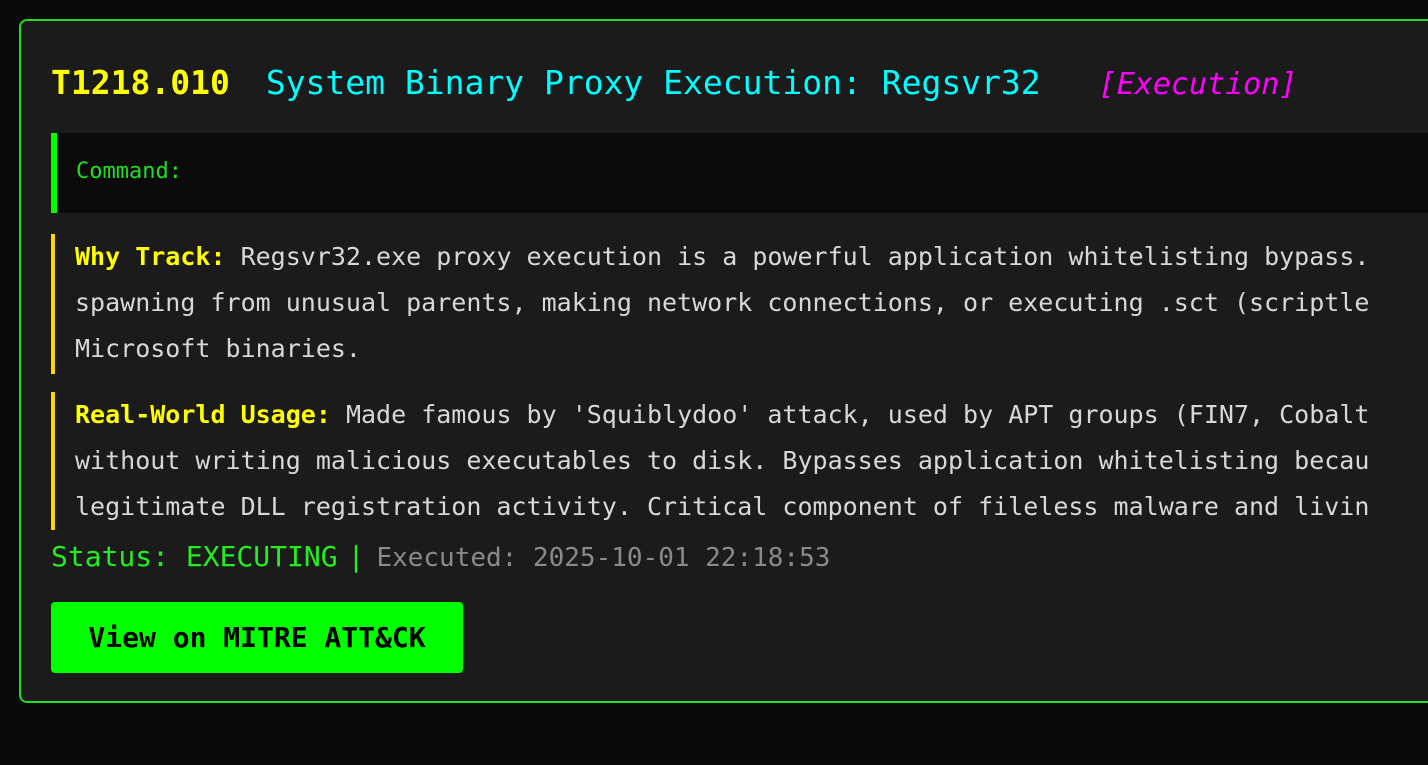 The image size is (1428, 765). Describe the element at coordinates (218, 348) in the screenshot. I see `why-track-line: Microsoft binaries.` at that location.